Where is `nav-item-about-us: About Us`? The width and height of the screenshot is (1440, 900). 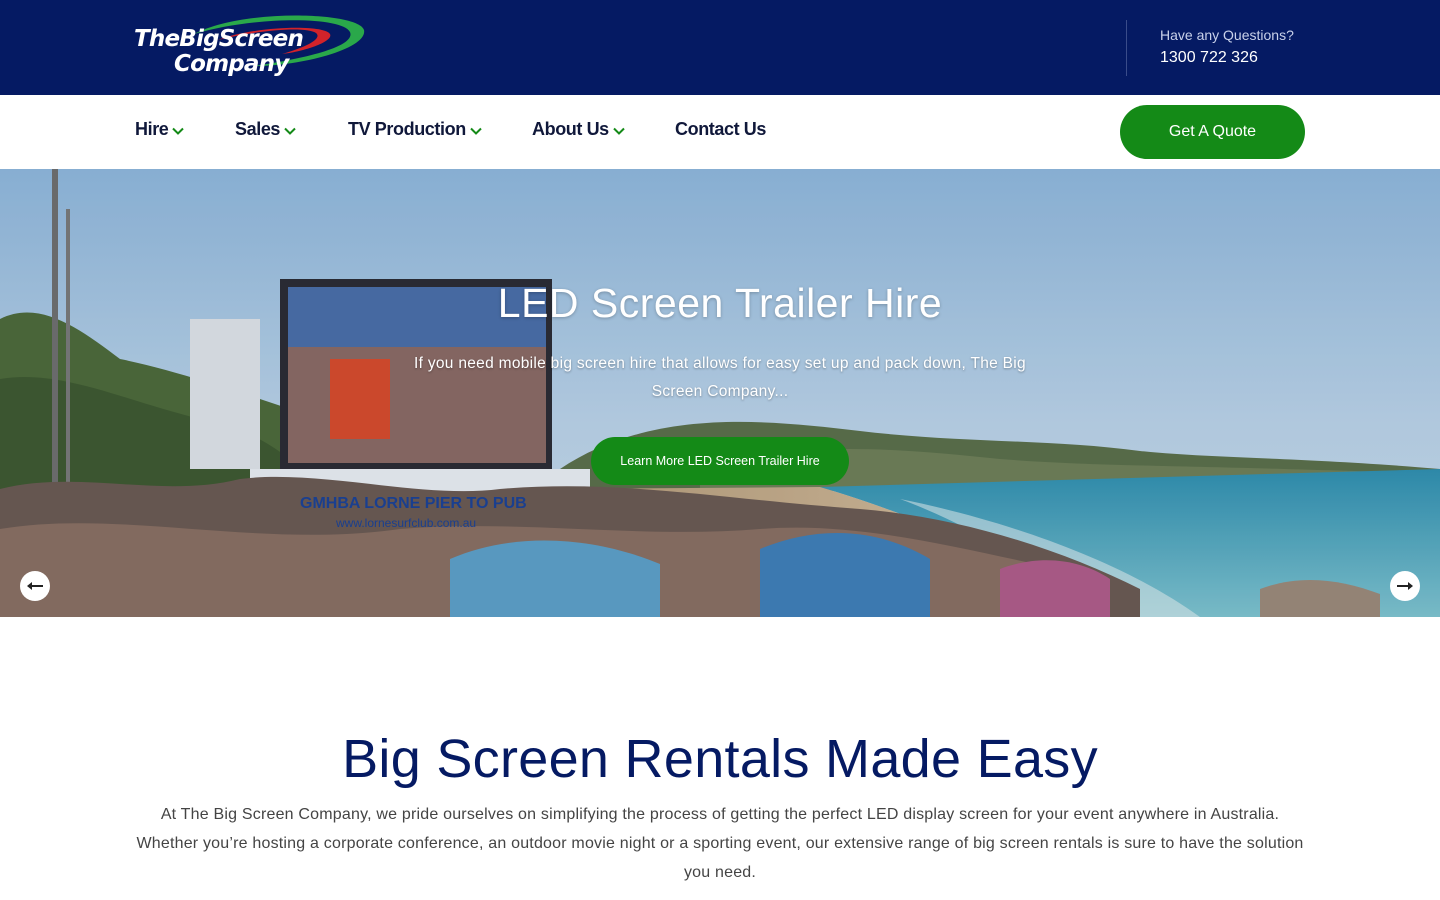 nav-item-about-us: About Us is located at coordinates (578, 129).